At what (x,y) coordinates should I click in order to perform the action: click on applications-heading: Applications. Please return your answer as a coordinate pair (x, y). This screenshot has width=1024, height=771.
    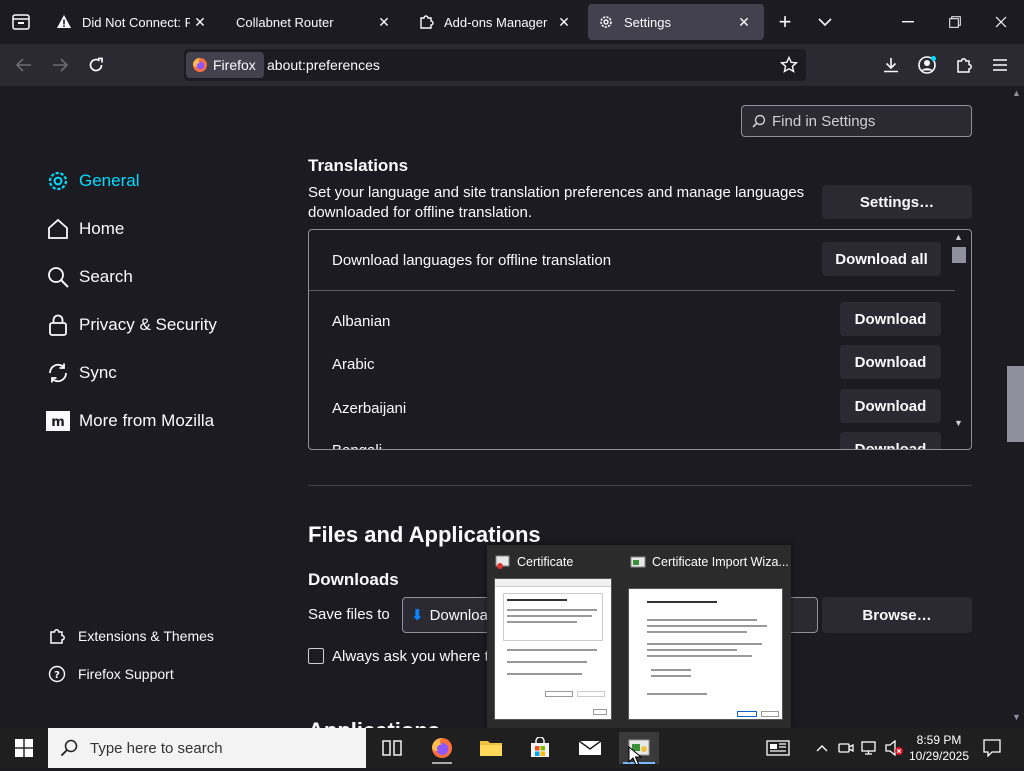
    Looking at the image, I should click on (374, 723).